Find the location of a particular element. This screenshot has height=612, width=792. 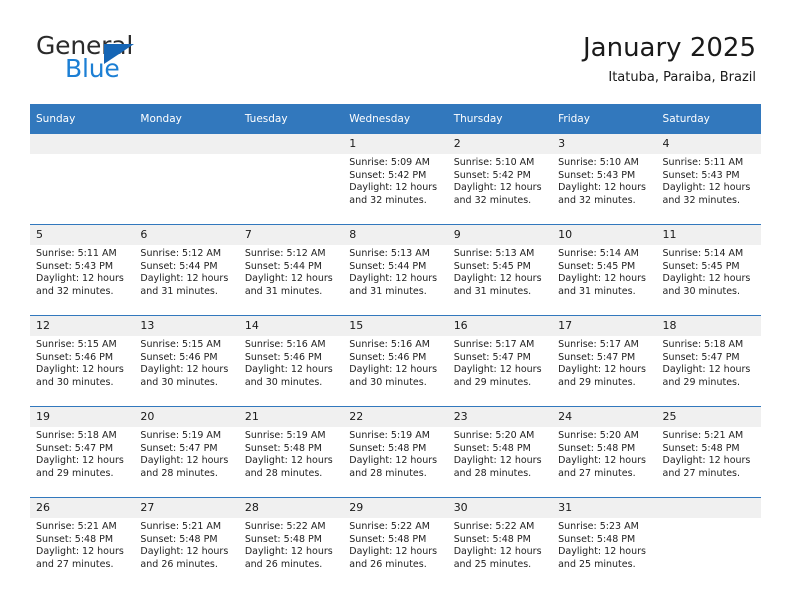

day-number: 13 is located at coordinates (186, 326).